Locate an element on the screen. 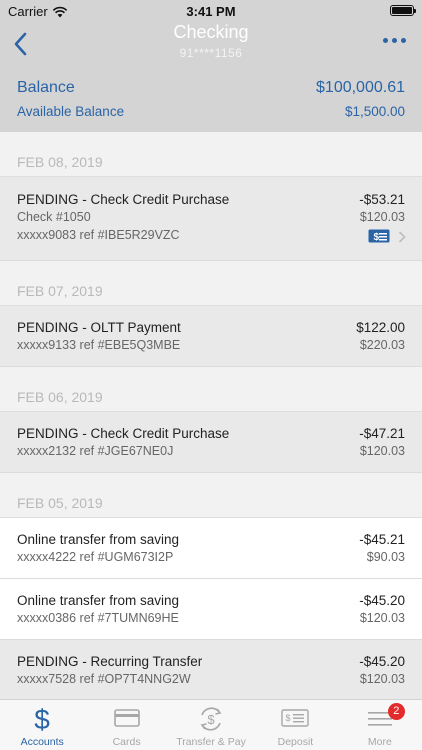 The image size is (422, 750). tab-transfer-pay: $ Transfer & Pay is located at coordinates (211, 725).